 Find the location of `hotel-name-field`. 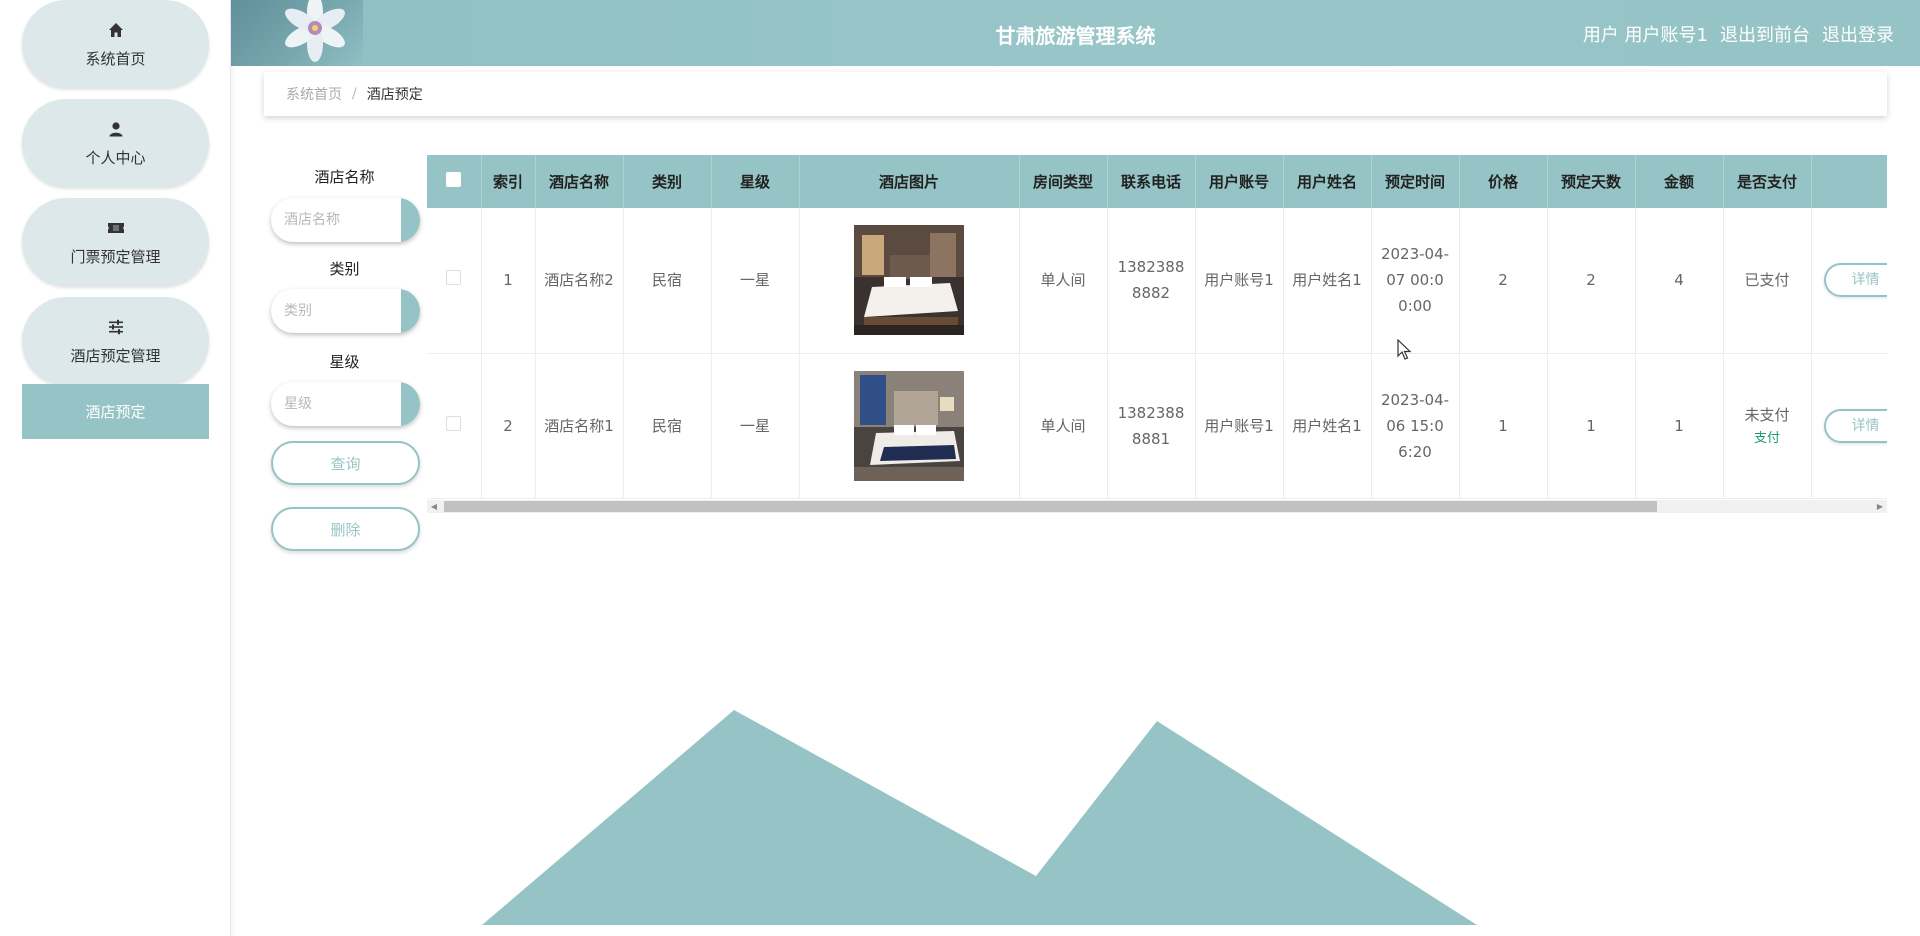

hotel-name-field is located at coordinates (345, 220).